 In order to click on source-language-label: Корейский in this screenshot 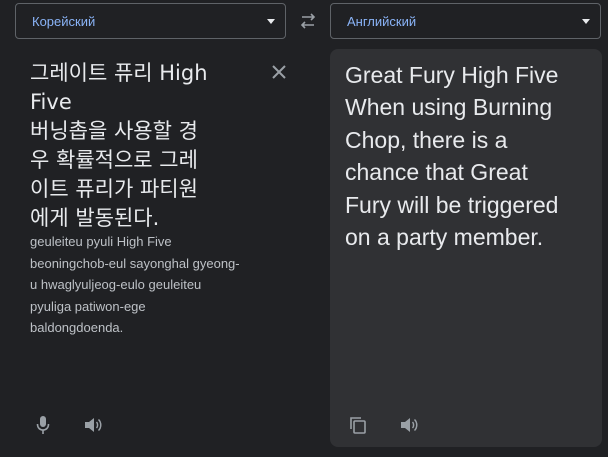, I will do `click(64, 21)`.